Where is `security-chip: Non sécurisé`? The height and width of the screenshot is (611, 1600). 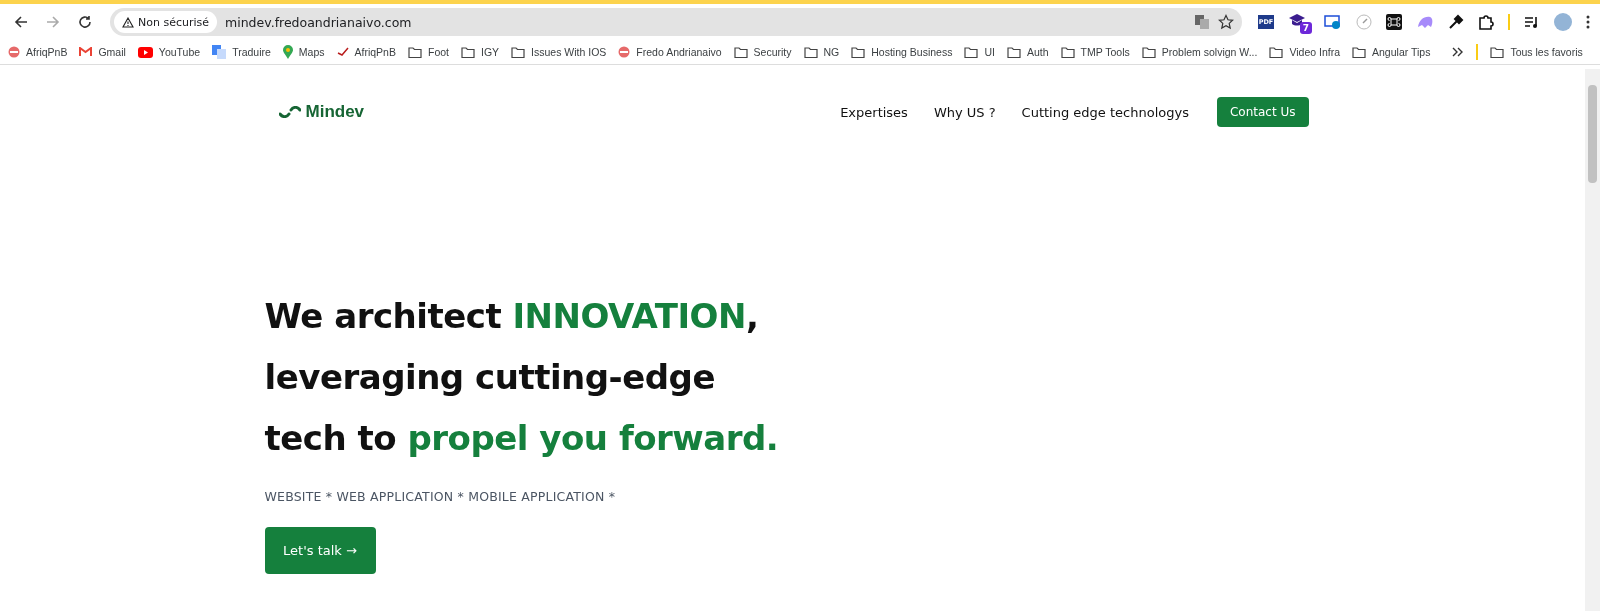 security-chip: Non sécurisé is located at coordinates (166, 22).